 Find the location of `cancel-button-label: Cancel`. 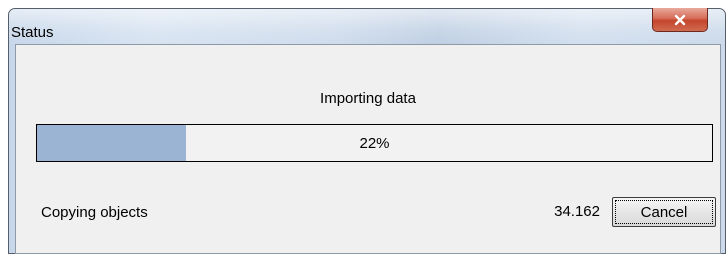

cancel-button-label: Cancel is located at coordinates (664, 212).